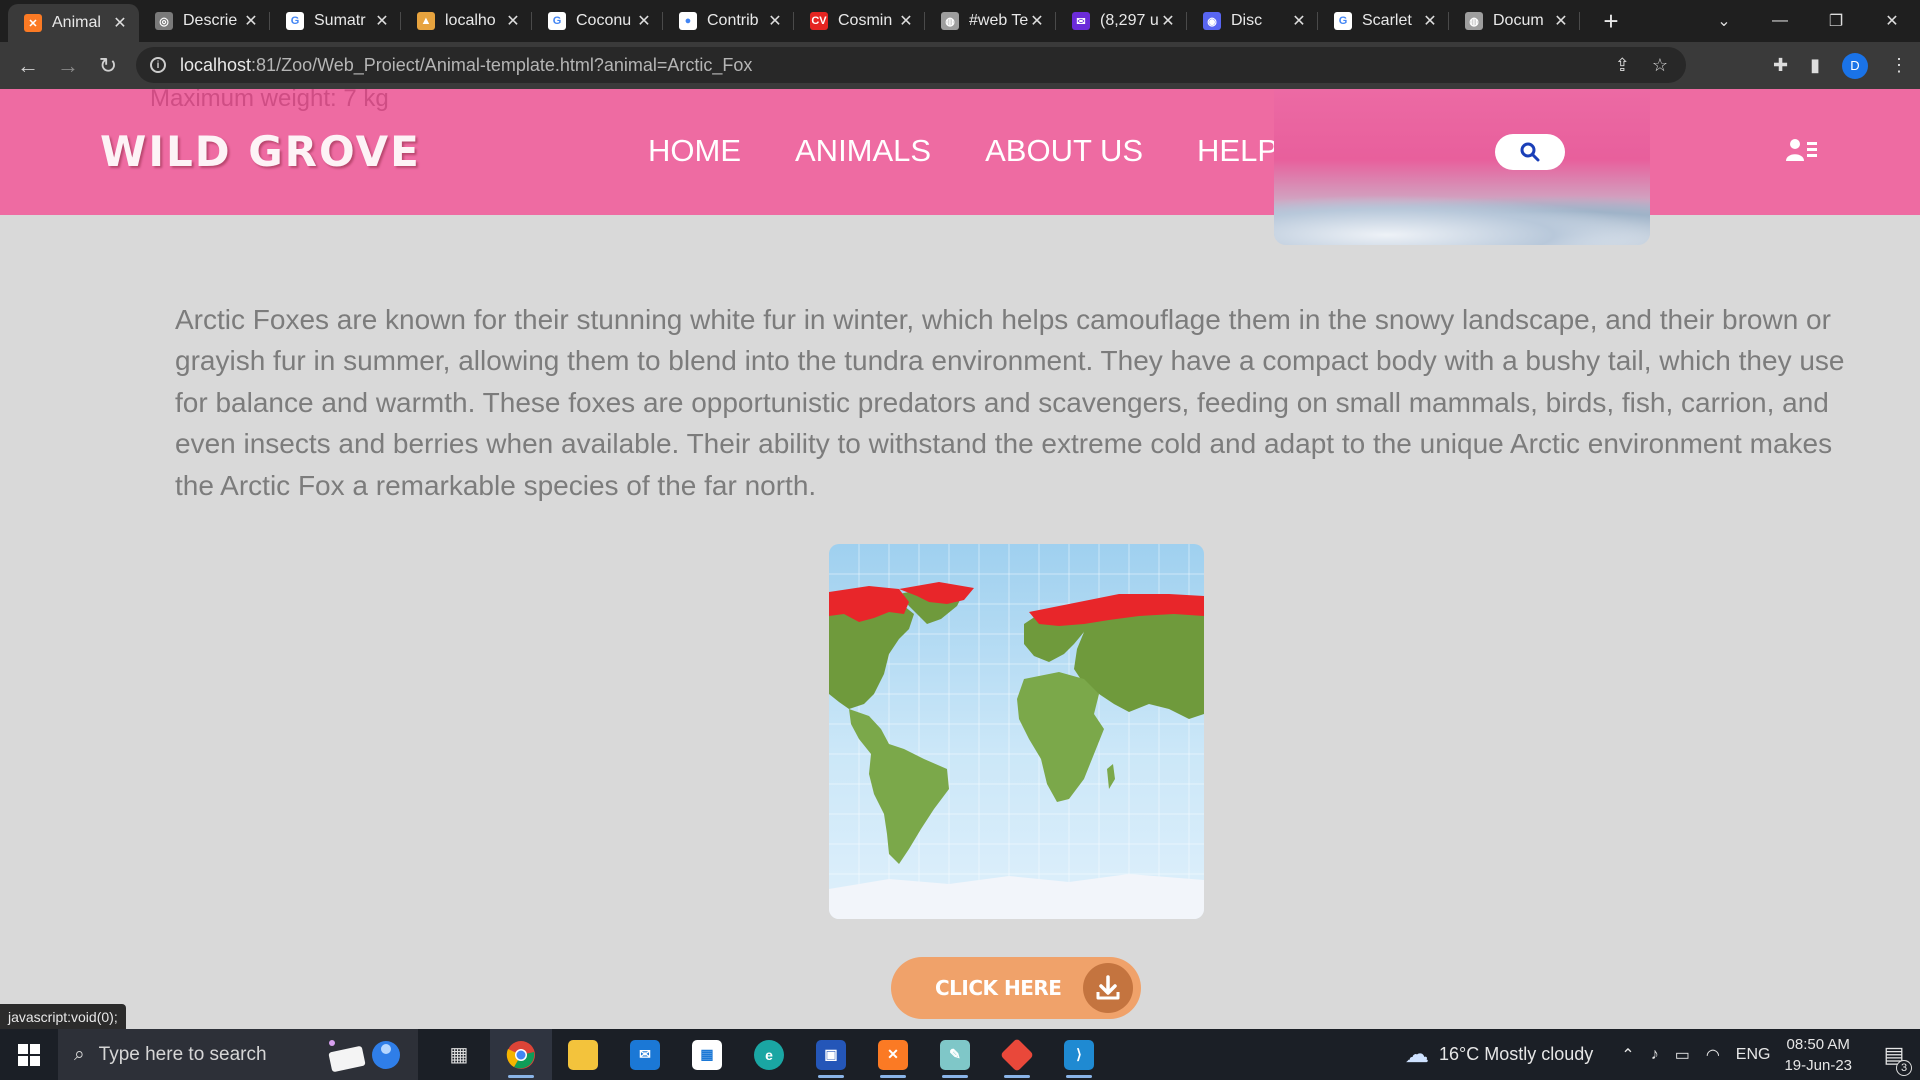 The width and height of the screenshot is (1920, 1080). Describe the element at coordinates (893, 1054) in the screenshot. I see `taskbar-xampp: ✕` at that location.